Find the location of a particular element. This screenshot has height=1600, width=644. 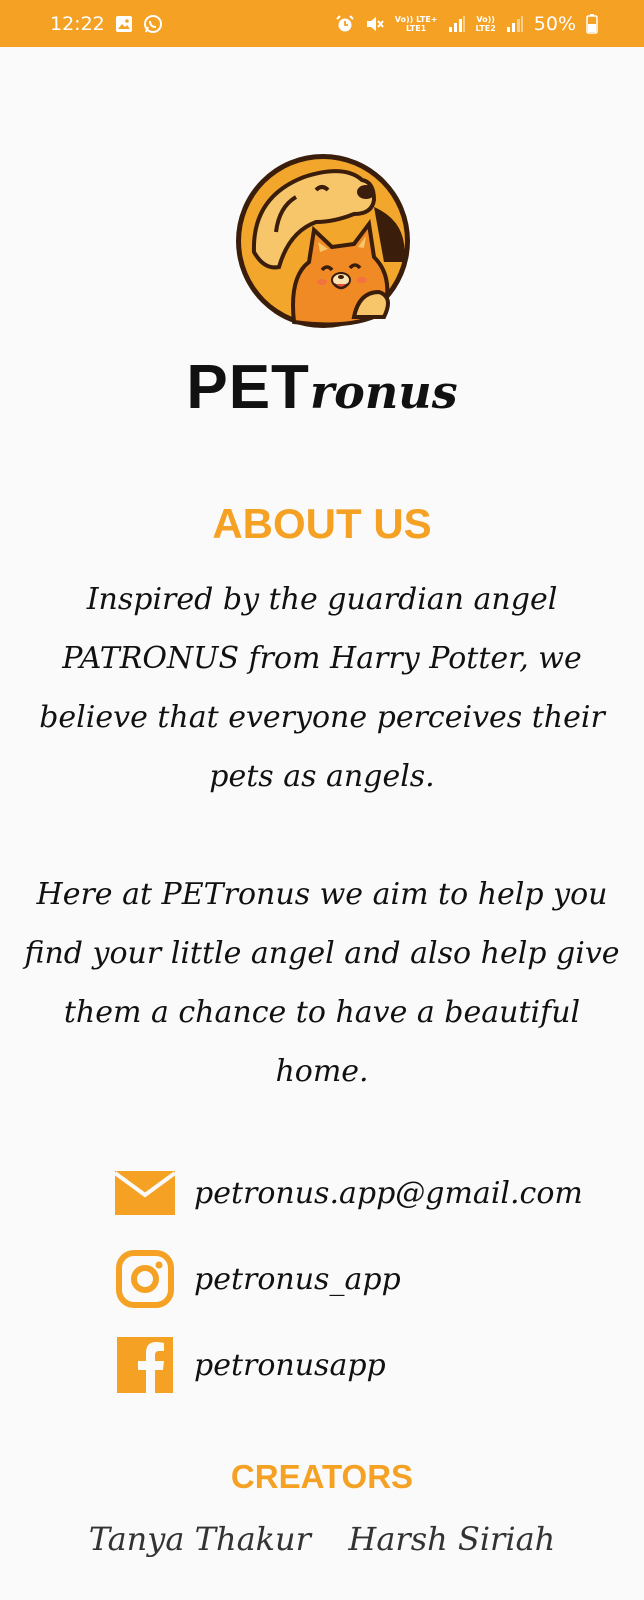

status-time: 12:22 is located at coordinates (77, 23).